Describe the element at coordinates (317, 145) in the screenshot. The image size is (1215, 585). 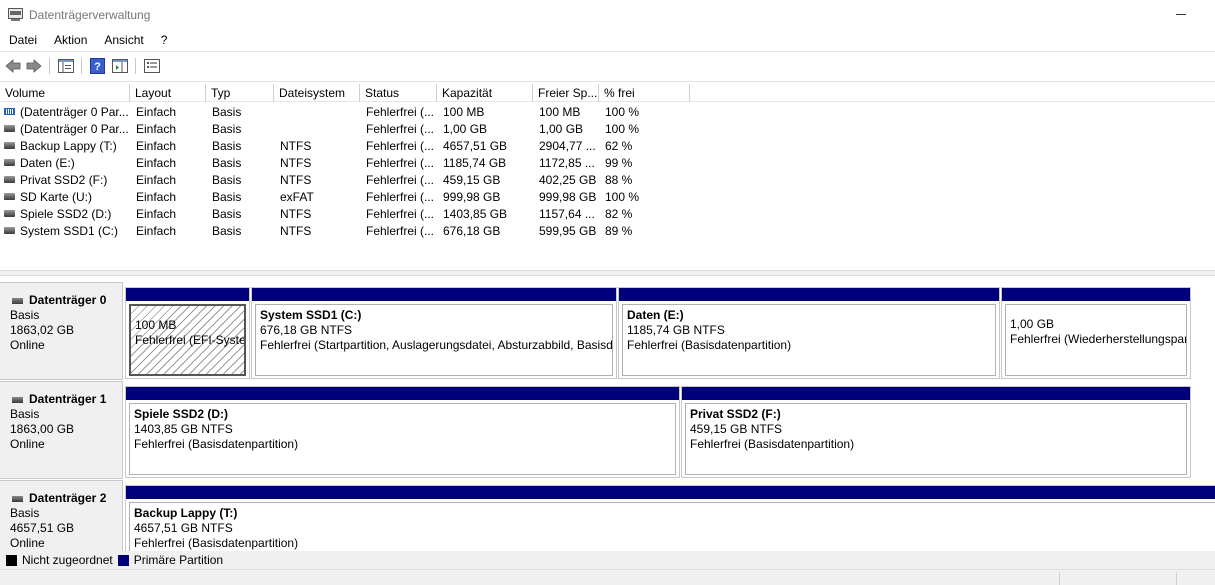
I see `cell-dateisystem: NTFS` at that location.